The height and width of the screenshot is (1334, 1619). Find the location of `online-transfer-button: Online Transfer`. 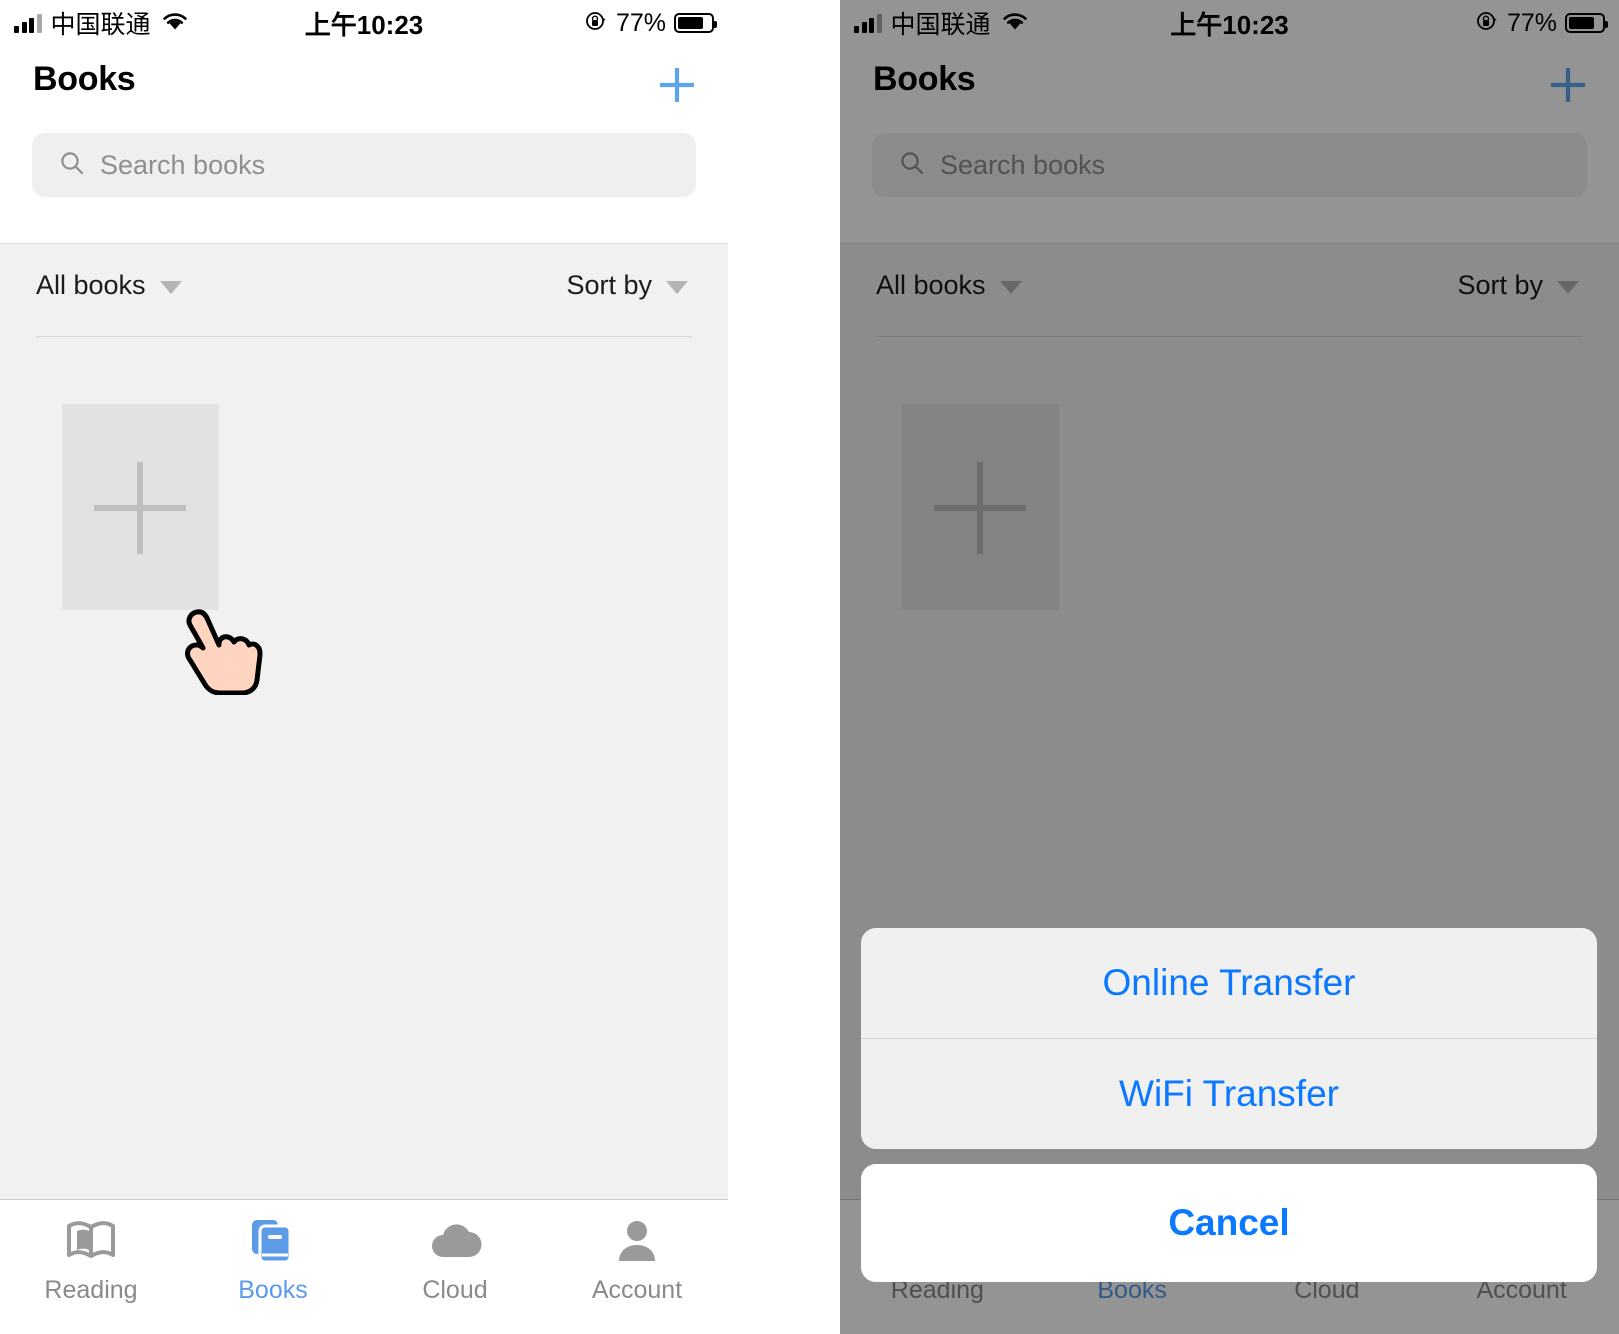

online-transfer-button: Online Transfer is located at coordinates (1229, 983).